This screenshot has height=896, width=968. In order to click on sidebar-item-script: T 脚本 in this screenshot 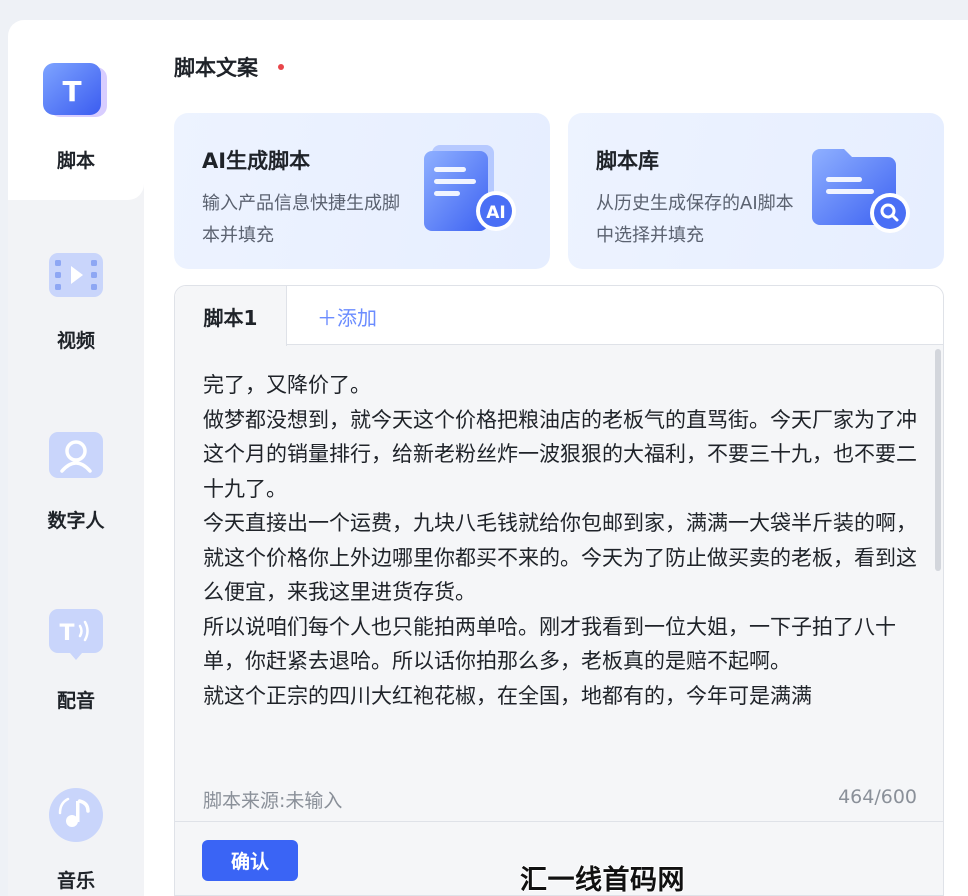, I will do `click(76, 110)`.